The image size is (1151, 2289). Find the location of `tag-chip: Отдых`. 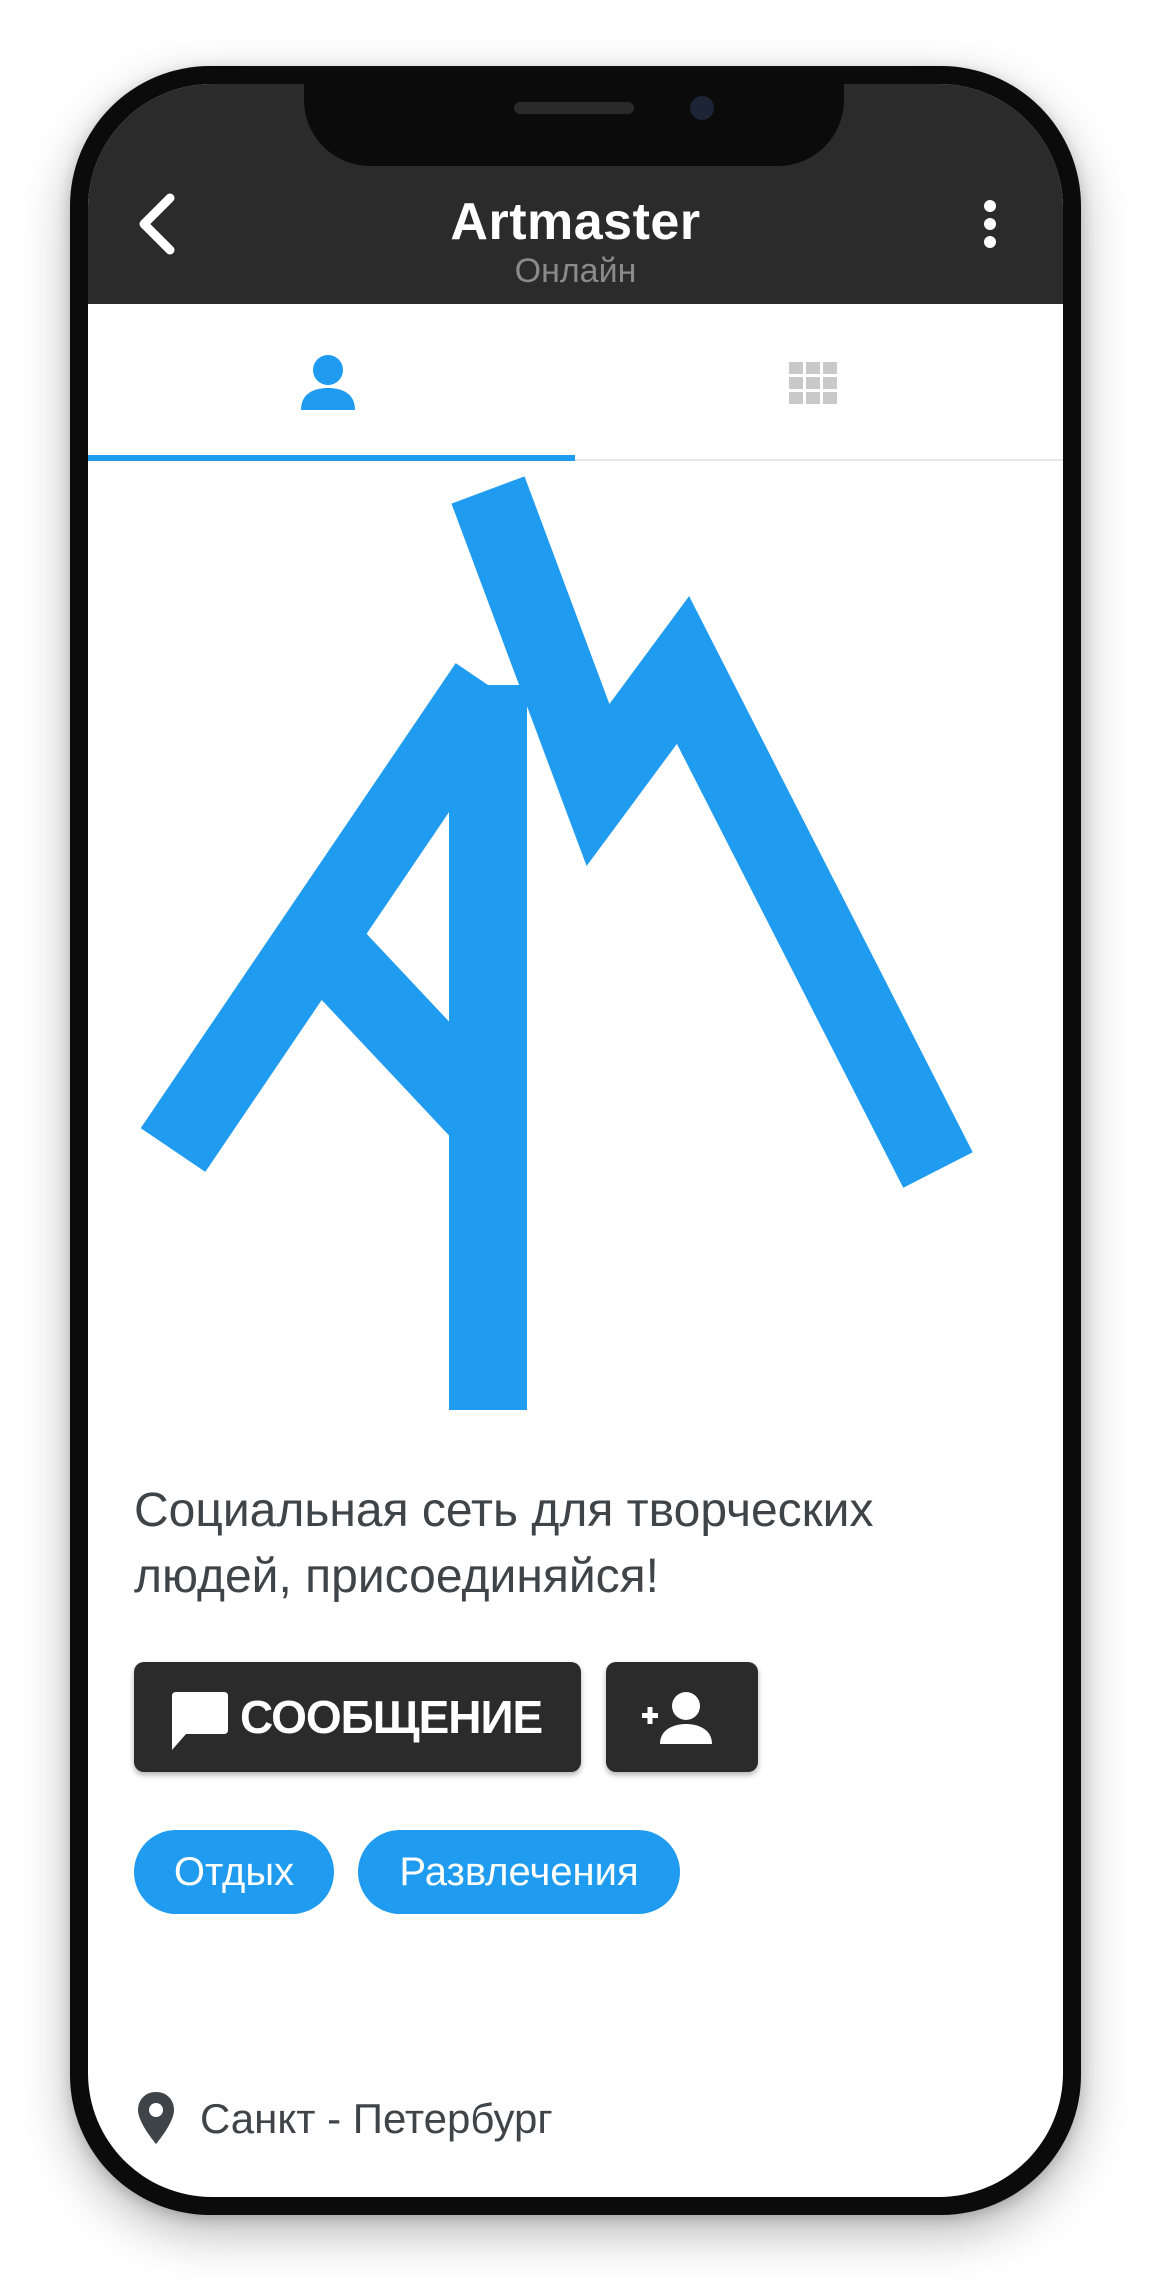

tag-chip: Отдых is located at coordinates (234, 1872).